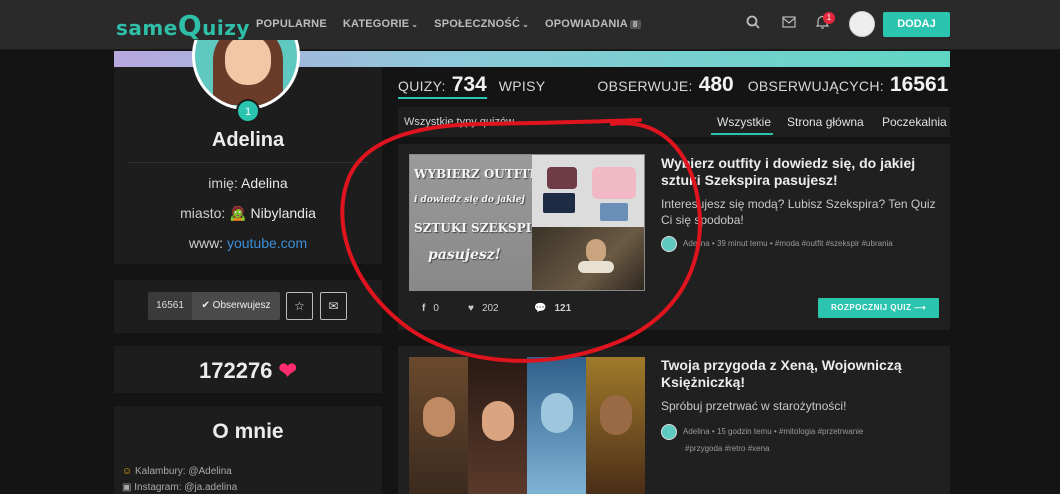 Image resolution: width=1060 pixels, height=494 pixels. What do you see at coordinates (916, 24) in the screenshot?
I see `add-button: DODAJ` at bounding box center [916, 24].